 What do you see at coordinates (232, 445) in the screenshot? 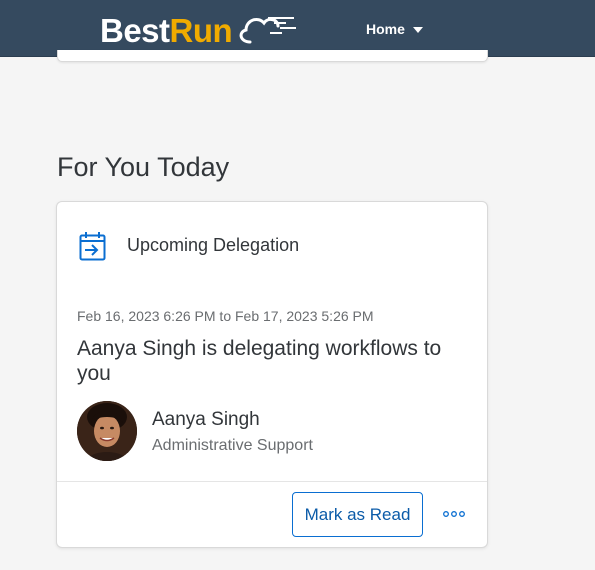
I see `person-role: Administrative Support` at bounding box center [232, 445].